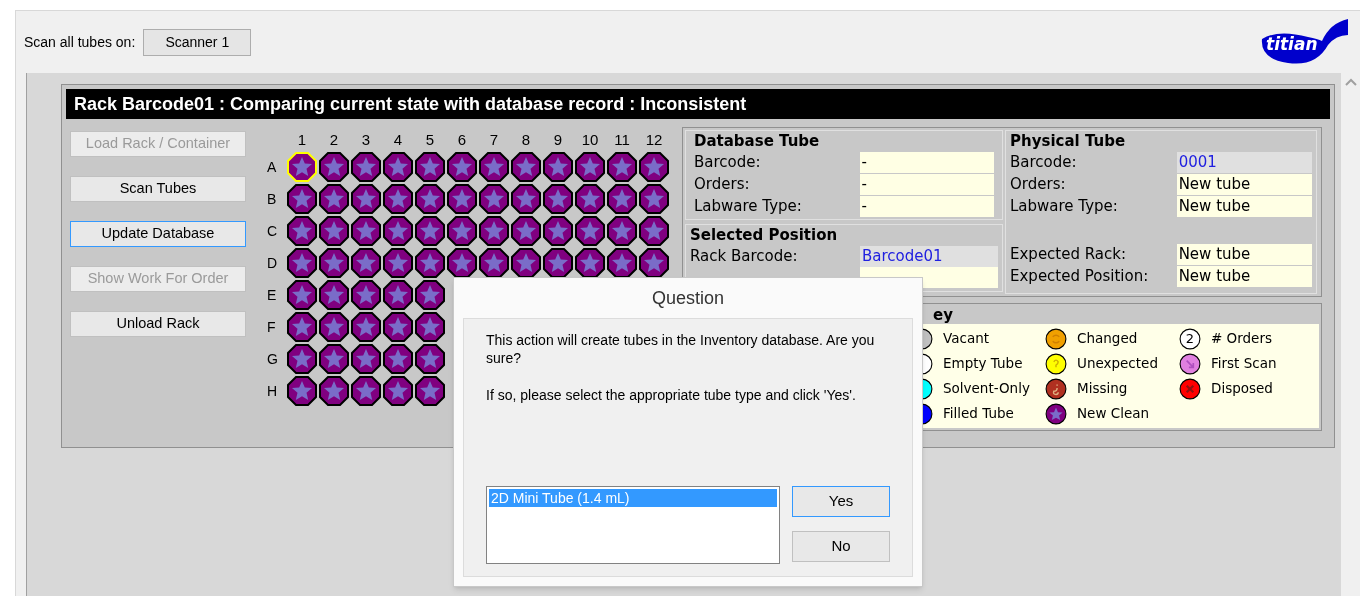  Describe the element at coordinates (942, 315) in the screenshot. I see `group-title: ey` at that location.